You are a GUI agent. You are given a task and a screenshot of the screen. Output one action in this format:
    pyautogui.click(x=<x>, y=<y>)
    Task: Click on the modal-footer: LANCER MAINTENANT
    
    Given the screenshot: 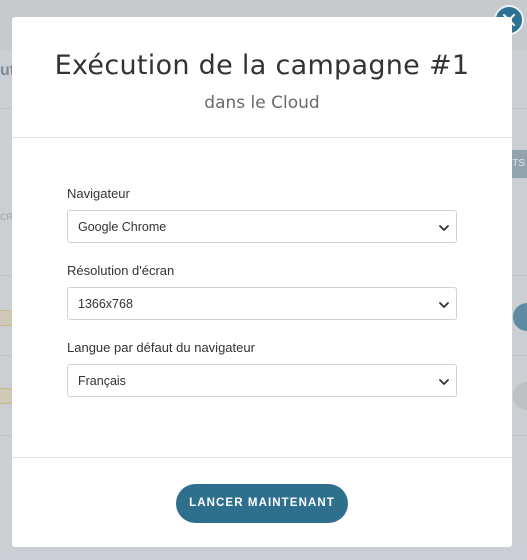 What is the action you would take?
    pyautogui.click(x=262, y=490)
    